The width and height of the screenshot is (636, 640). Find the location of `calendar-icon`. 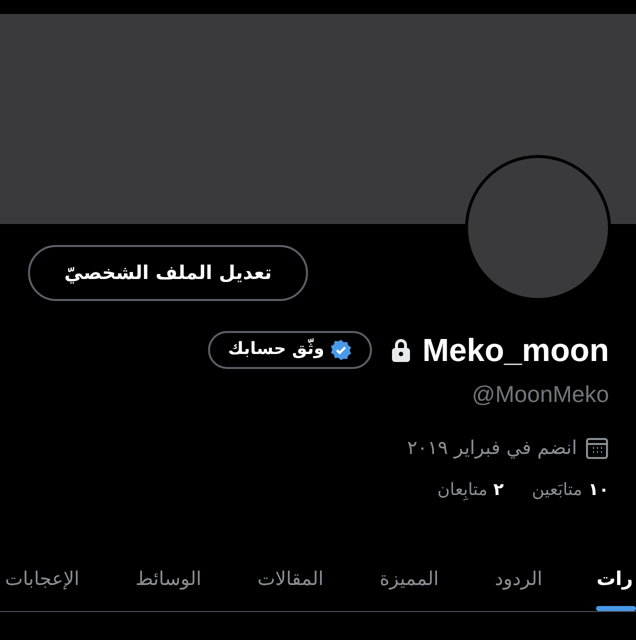

calendar-icon is located at coordinates (597, 448).